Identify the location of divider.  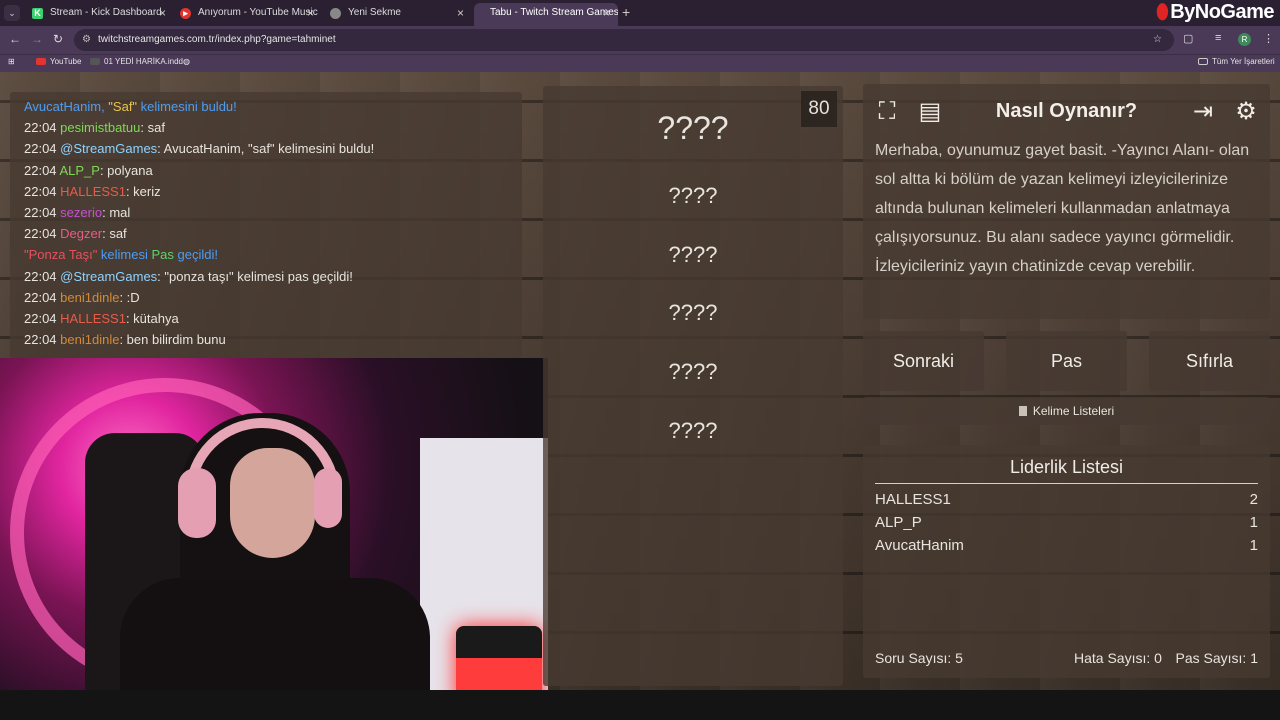
(1066, 483).